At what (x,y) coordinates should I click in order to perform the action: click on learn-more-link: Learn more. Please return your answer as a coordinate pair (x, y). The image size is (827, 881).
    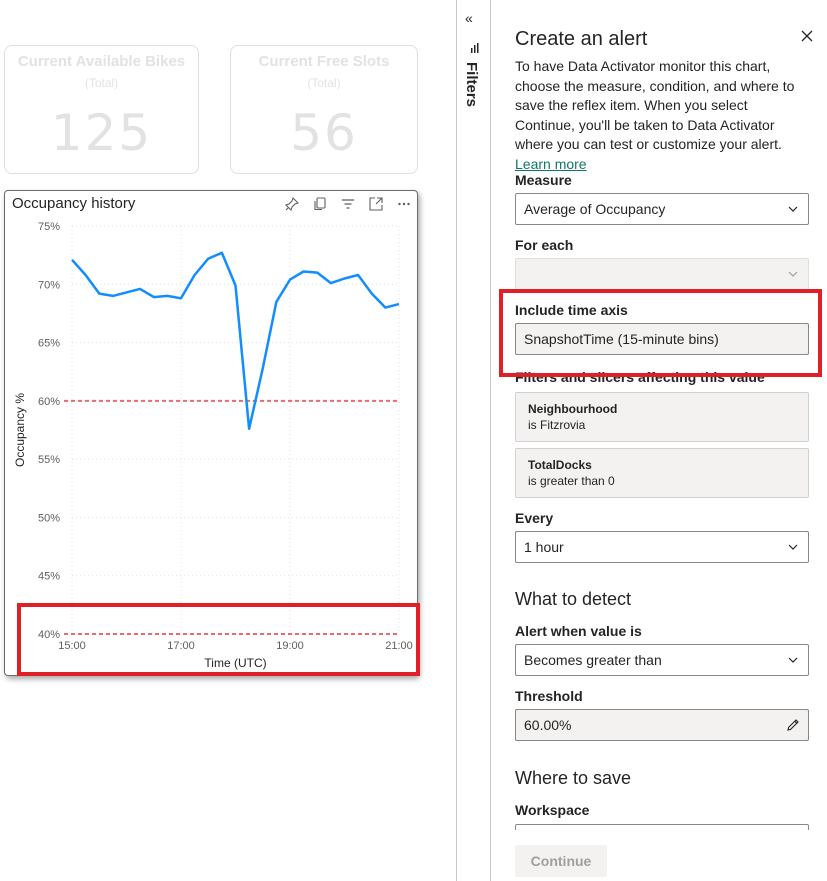
    Looking at the image, I should click on (551, 164).